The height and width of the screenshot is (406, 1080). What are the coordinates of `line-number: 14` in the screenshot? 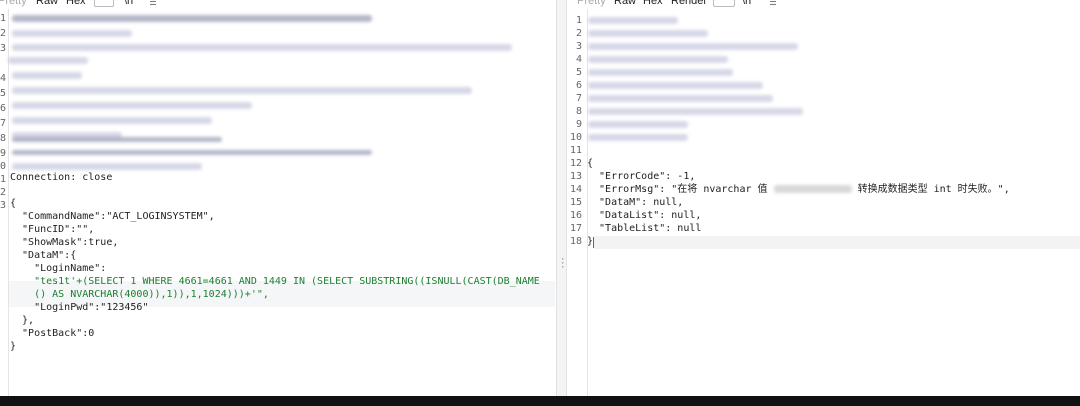 It's located at (576, 189).